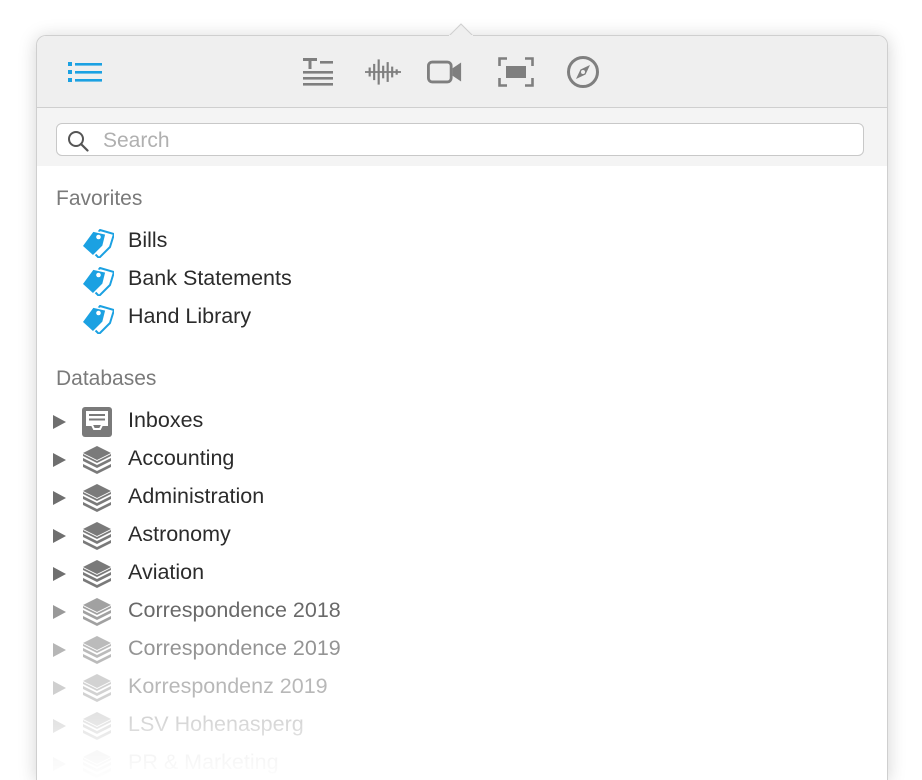 The height and width of the screenshot is (780, 922). I want to click on databases-header: Databases, so click(106, 378).